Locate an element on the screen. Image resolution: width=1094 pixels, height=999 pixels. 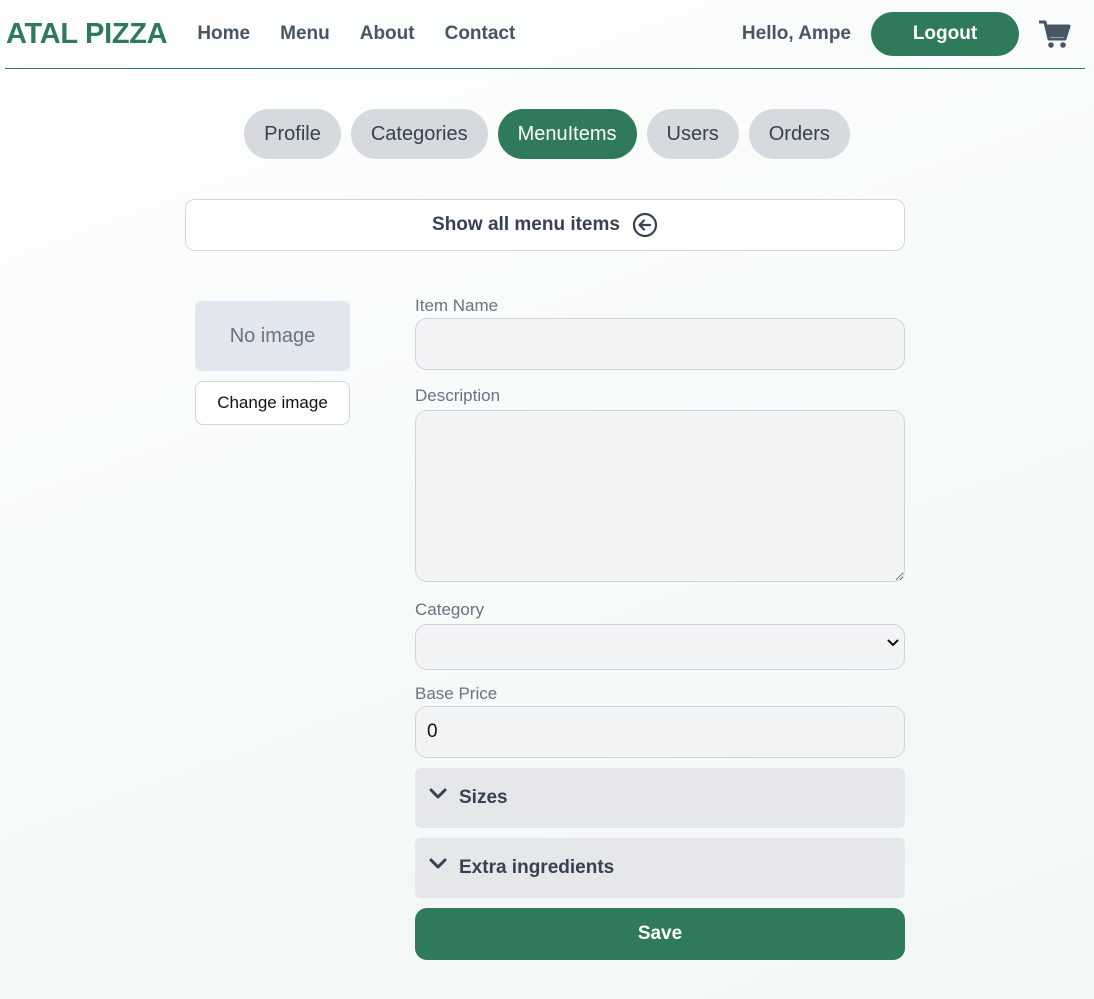
show-all-label: Show all menu items is located at coordinates (526, 224).